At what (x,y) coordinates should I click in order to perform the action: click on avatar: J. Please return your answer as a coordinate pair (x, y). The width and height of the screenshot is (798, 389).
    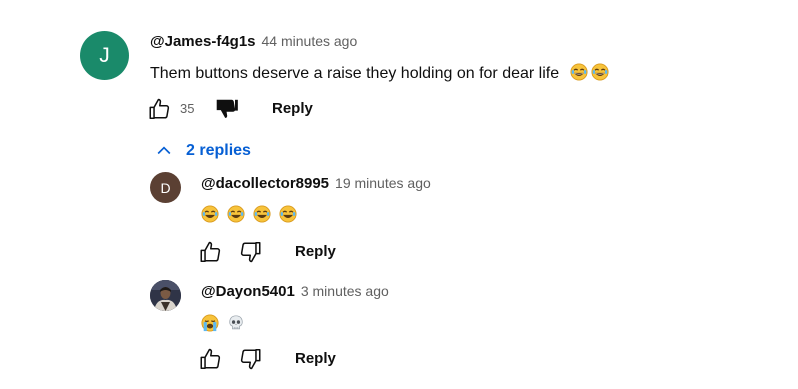
    Looking at the image, I should click on (104, 55).